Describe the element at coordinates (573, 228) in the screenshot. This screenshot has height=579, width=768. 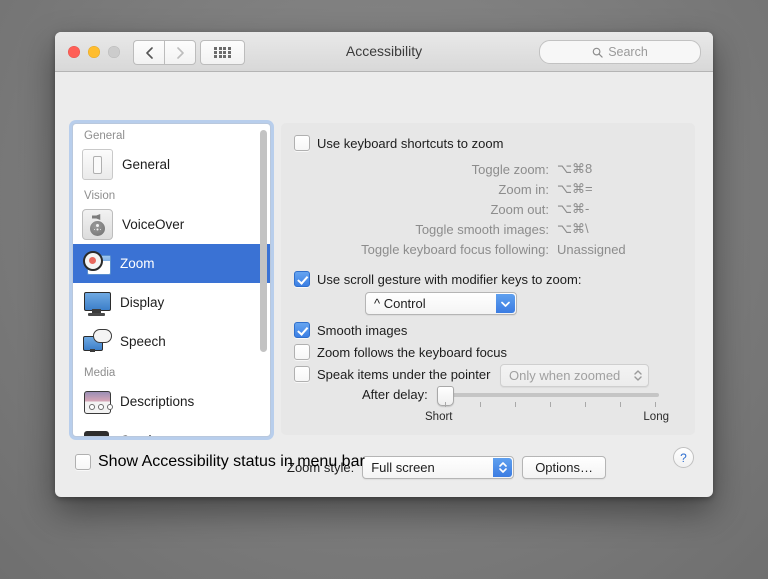
I see `shortcut-value: ⌥⌘\` at that location.